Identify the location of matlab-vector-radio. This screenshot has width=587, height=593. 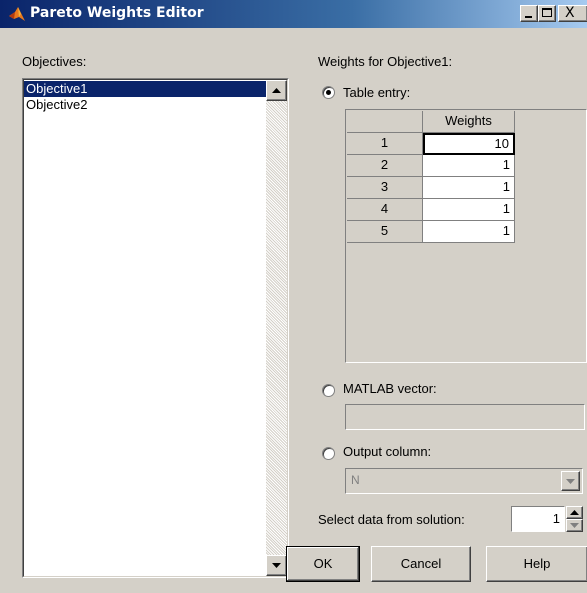
(328, 390).